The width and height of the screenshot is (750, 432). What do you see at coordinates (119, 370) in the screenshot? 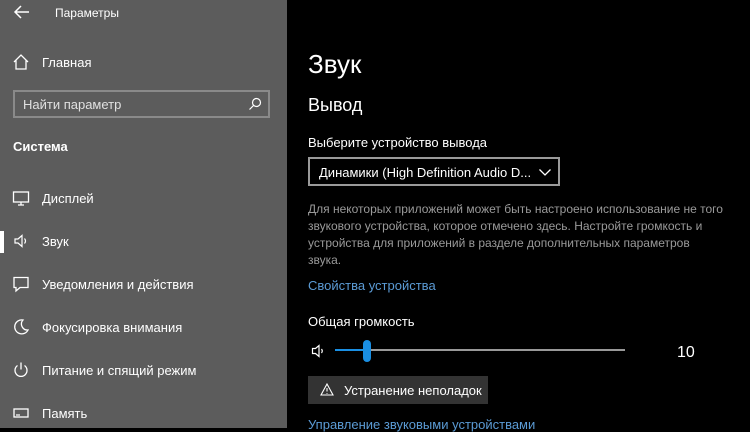
I see `sidebar-item-label: Питание и спящий режим` at bounding box center [119, 370].